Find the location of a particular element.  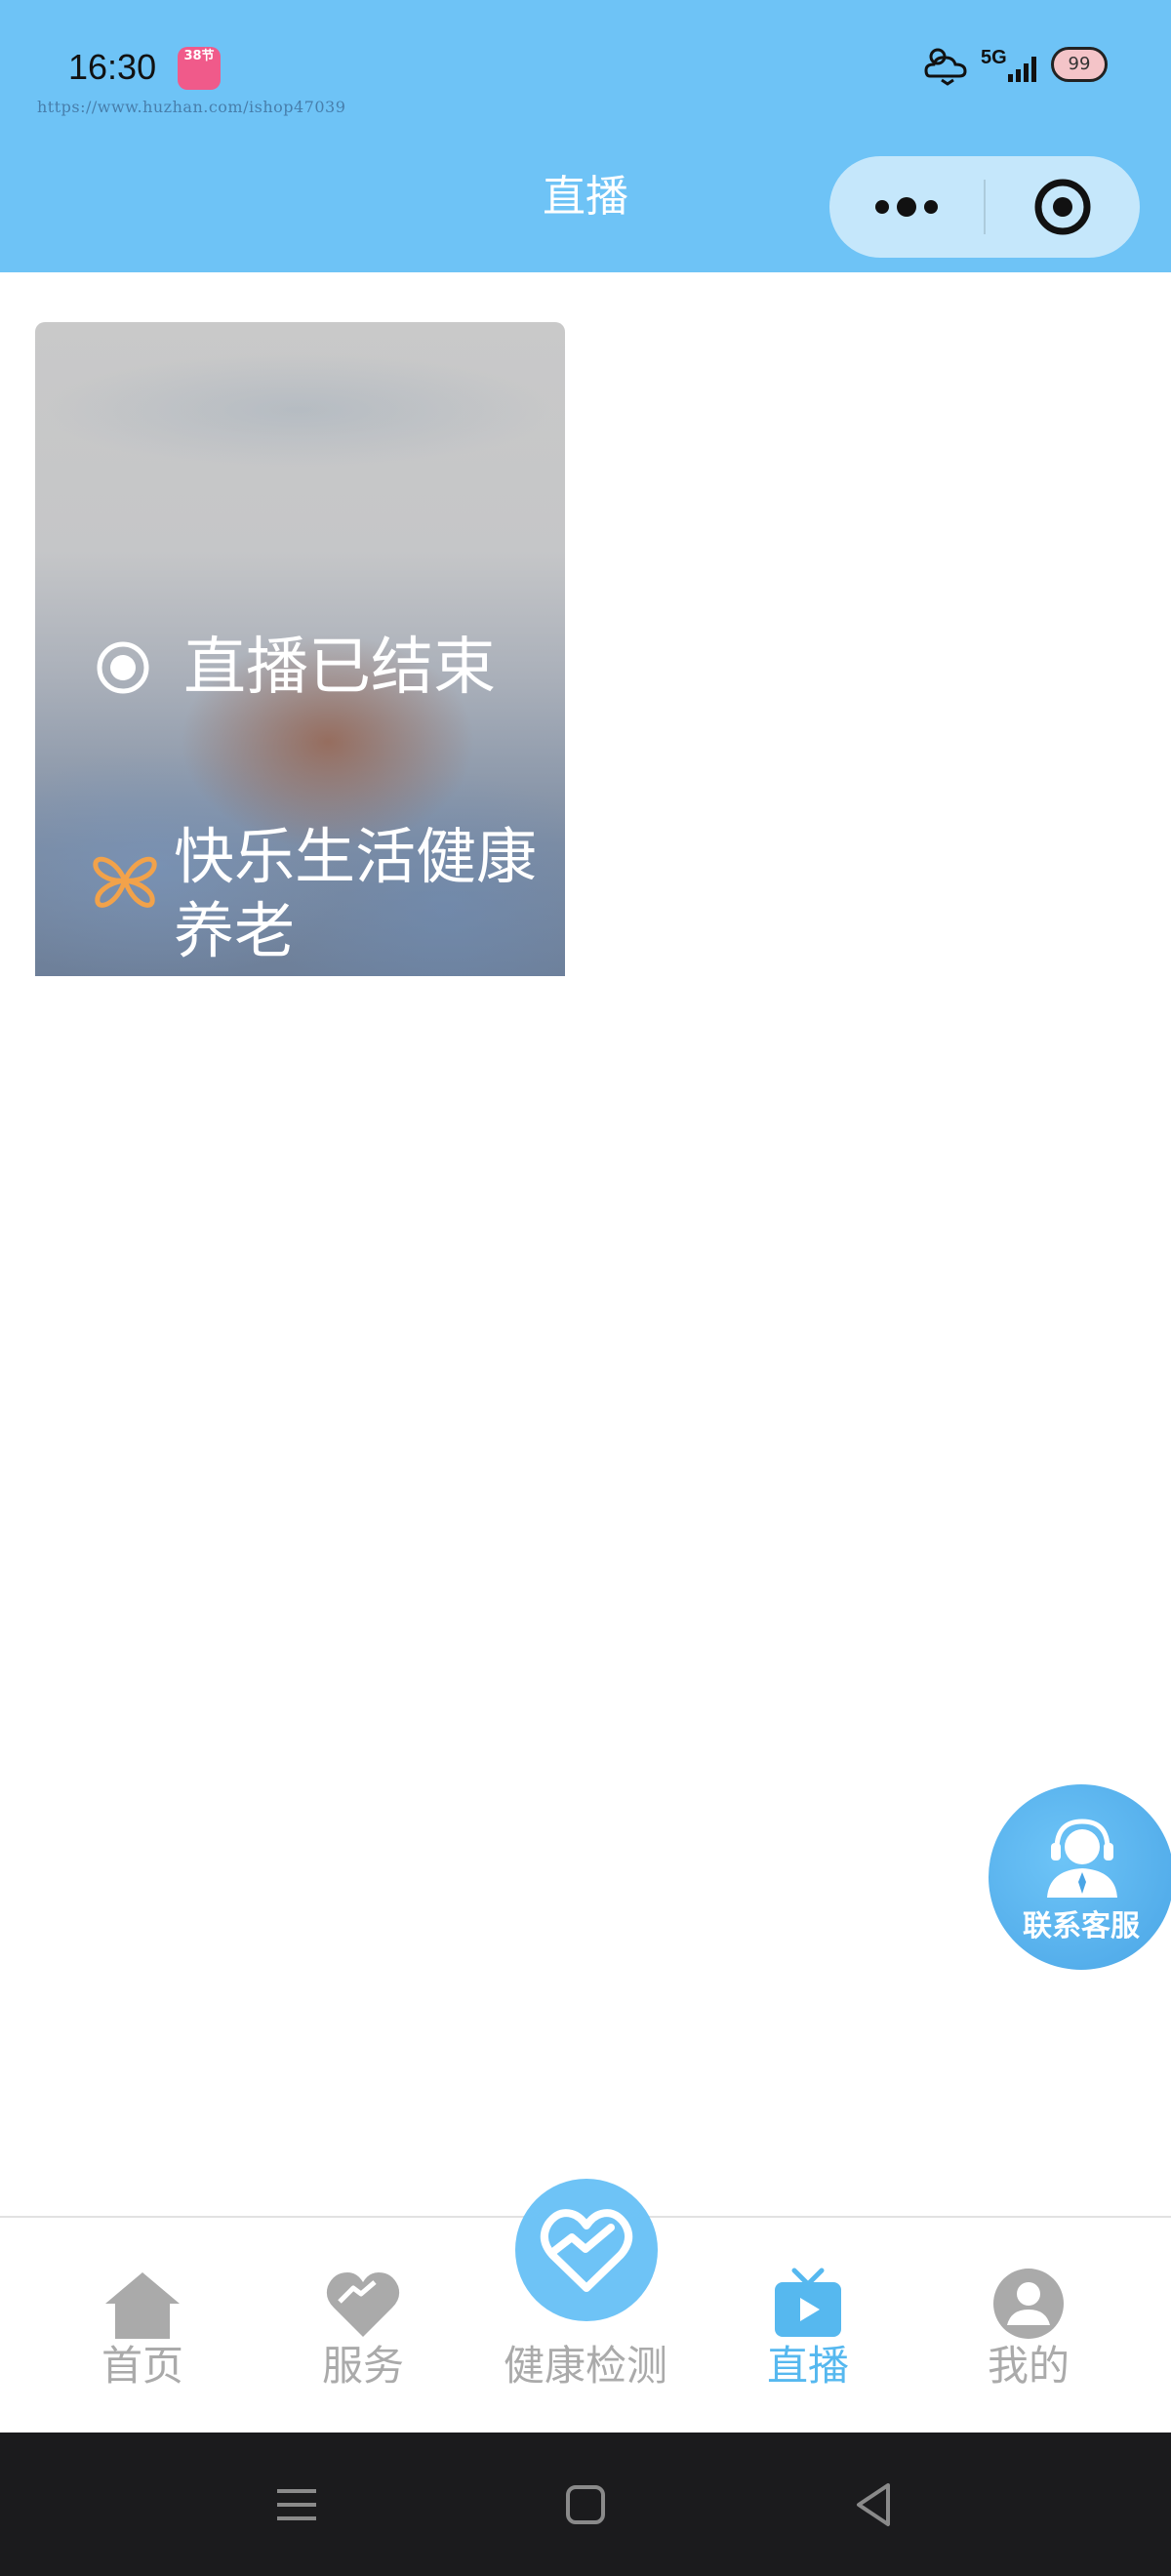

tab-mine-label: 我的 is located at coordinates (1028, 2366).